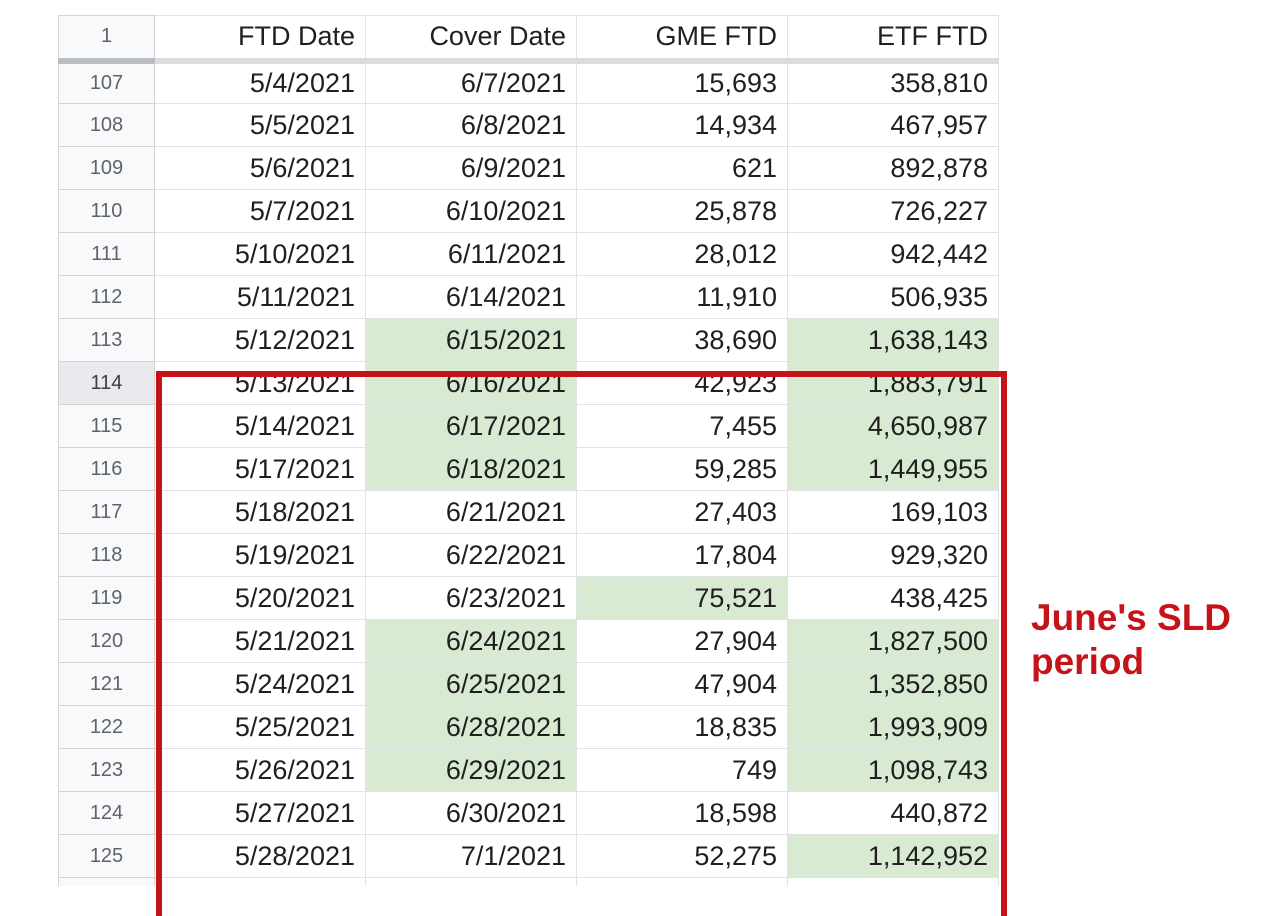 The height and width of the screenshot is (916, 1279). I want to click on cell-ftd-date: 5/18/2021, so click(260, 512).